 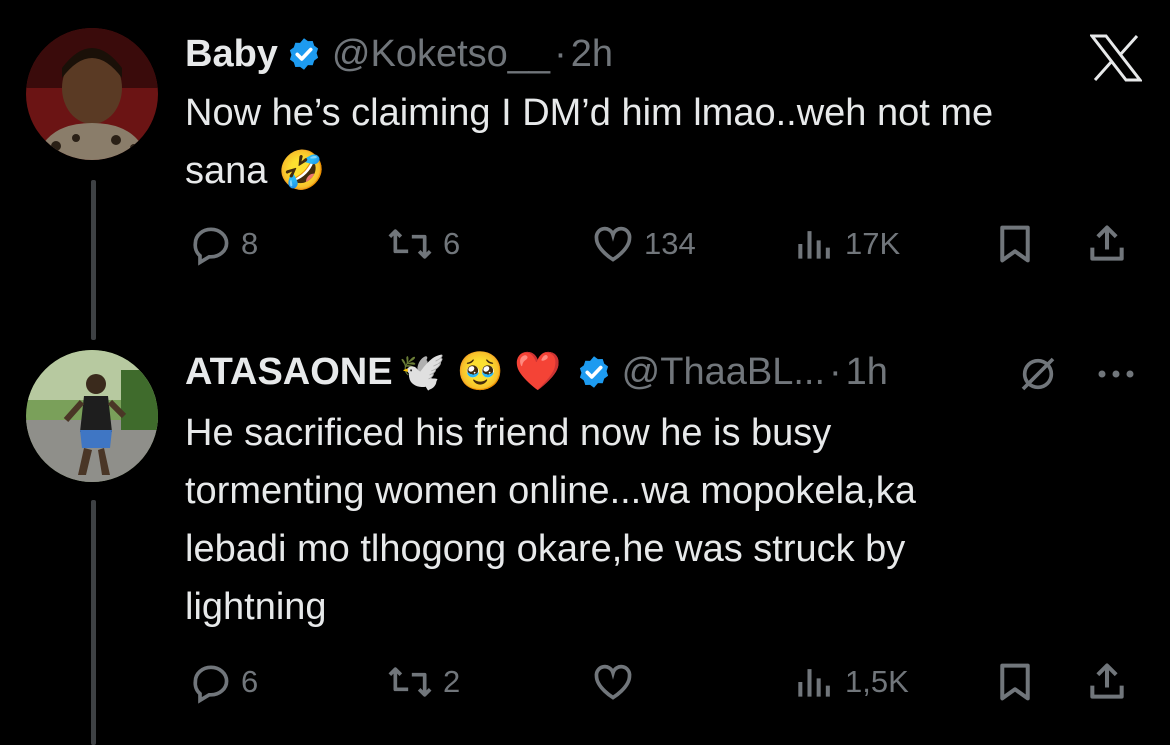 I want to click on tweet-header: Baby @Koketso__ · 2h, so click(x=399, y=54).